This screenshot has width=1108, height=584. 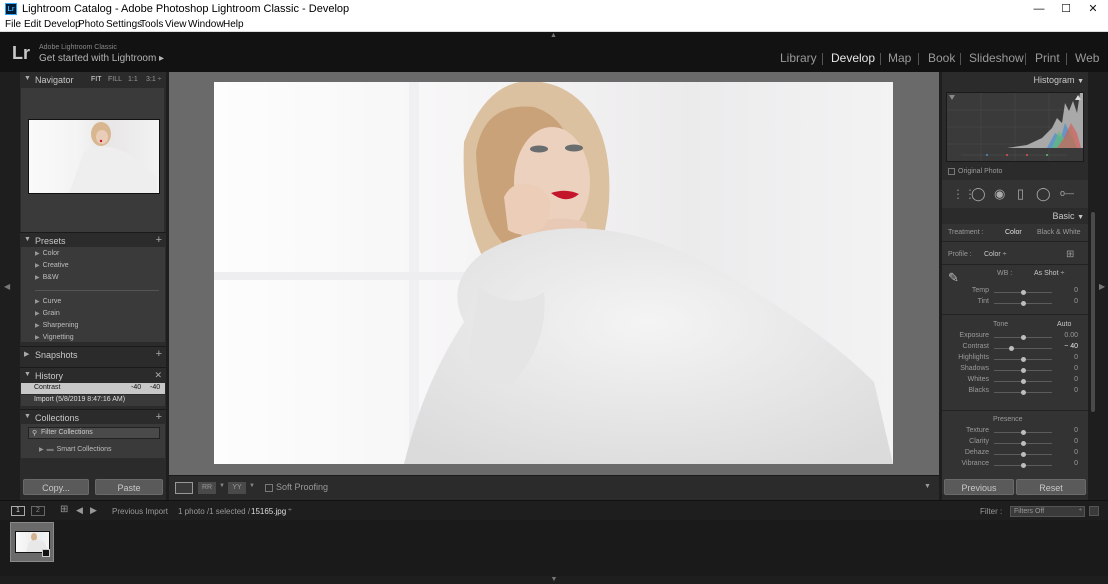 What do you see at coordinates (233, 24) in the screenshot?
I see `menu-help: Help` at bounding box center [233, 24].